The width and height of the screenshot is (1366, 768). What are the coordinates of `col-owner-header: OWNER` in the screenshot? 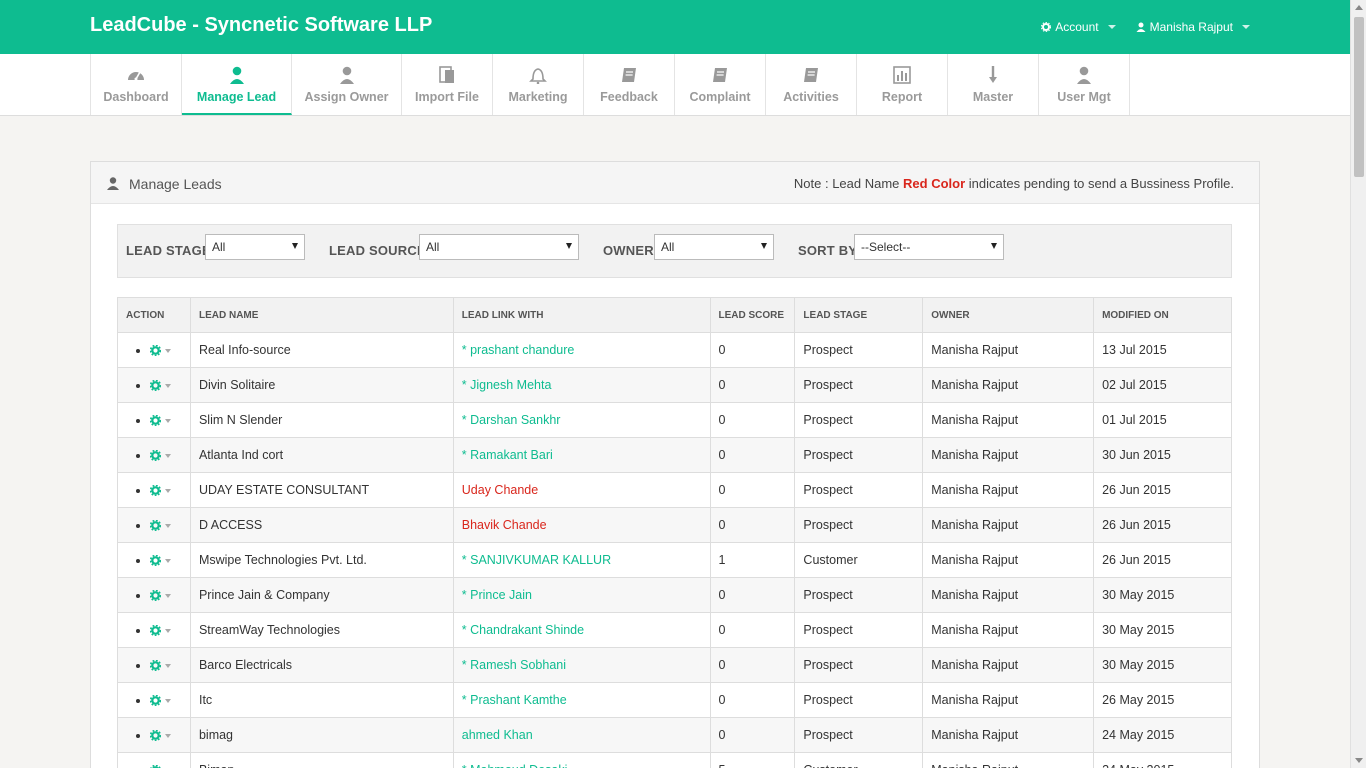 It's located at (1008, 315).